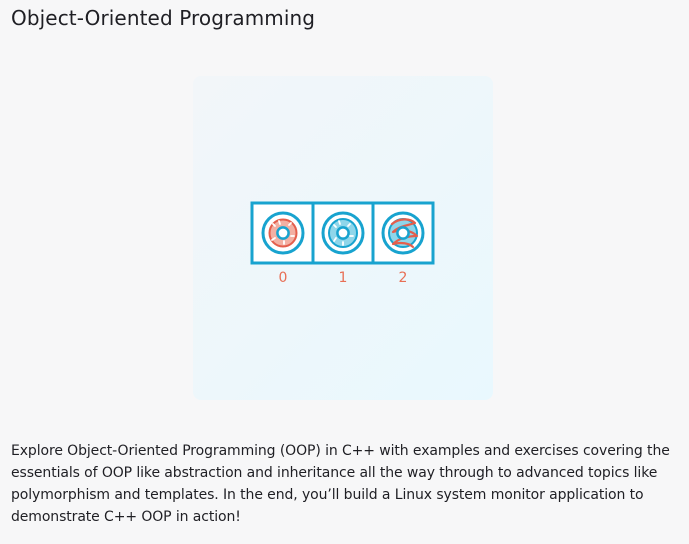 Image resolution: width=689 pixels, height=544 pixels. What do you see at coordinates (403, 278) in the screenshot?
I see `index-label-2: 2` at bounding box center [403, 278].